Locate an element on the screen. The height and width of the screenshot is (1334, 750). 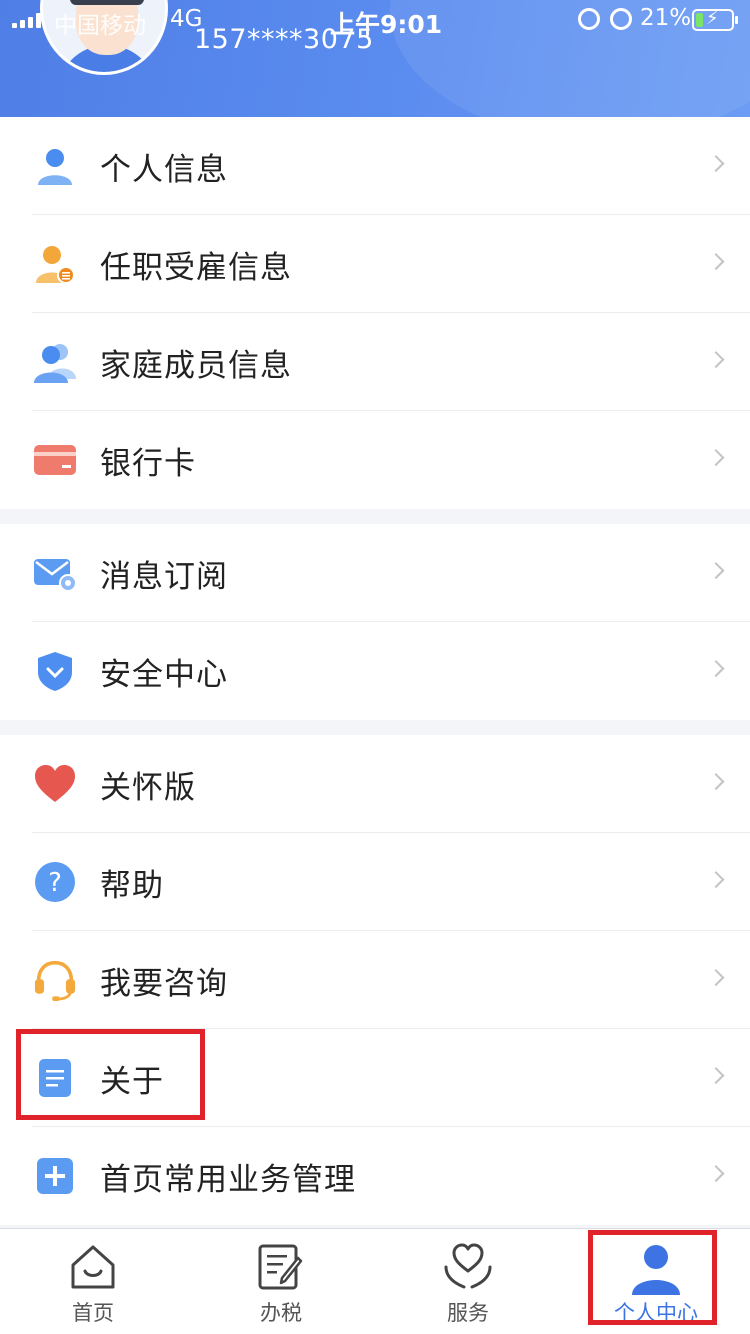
service-heart-icon is located at coordinates (468, 1266).